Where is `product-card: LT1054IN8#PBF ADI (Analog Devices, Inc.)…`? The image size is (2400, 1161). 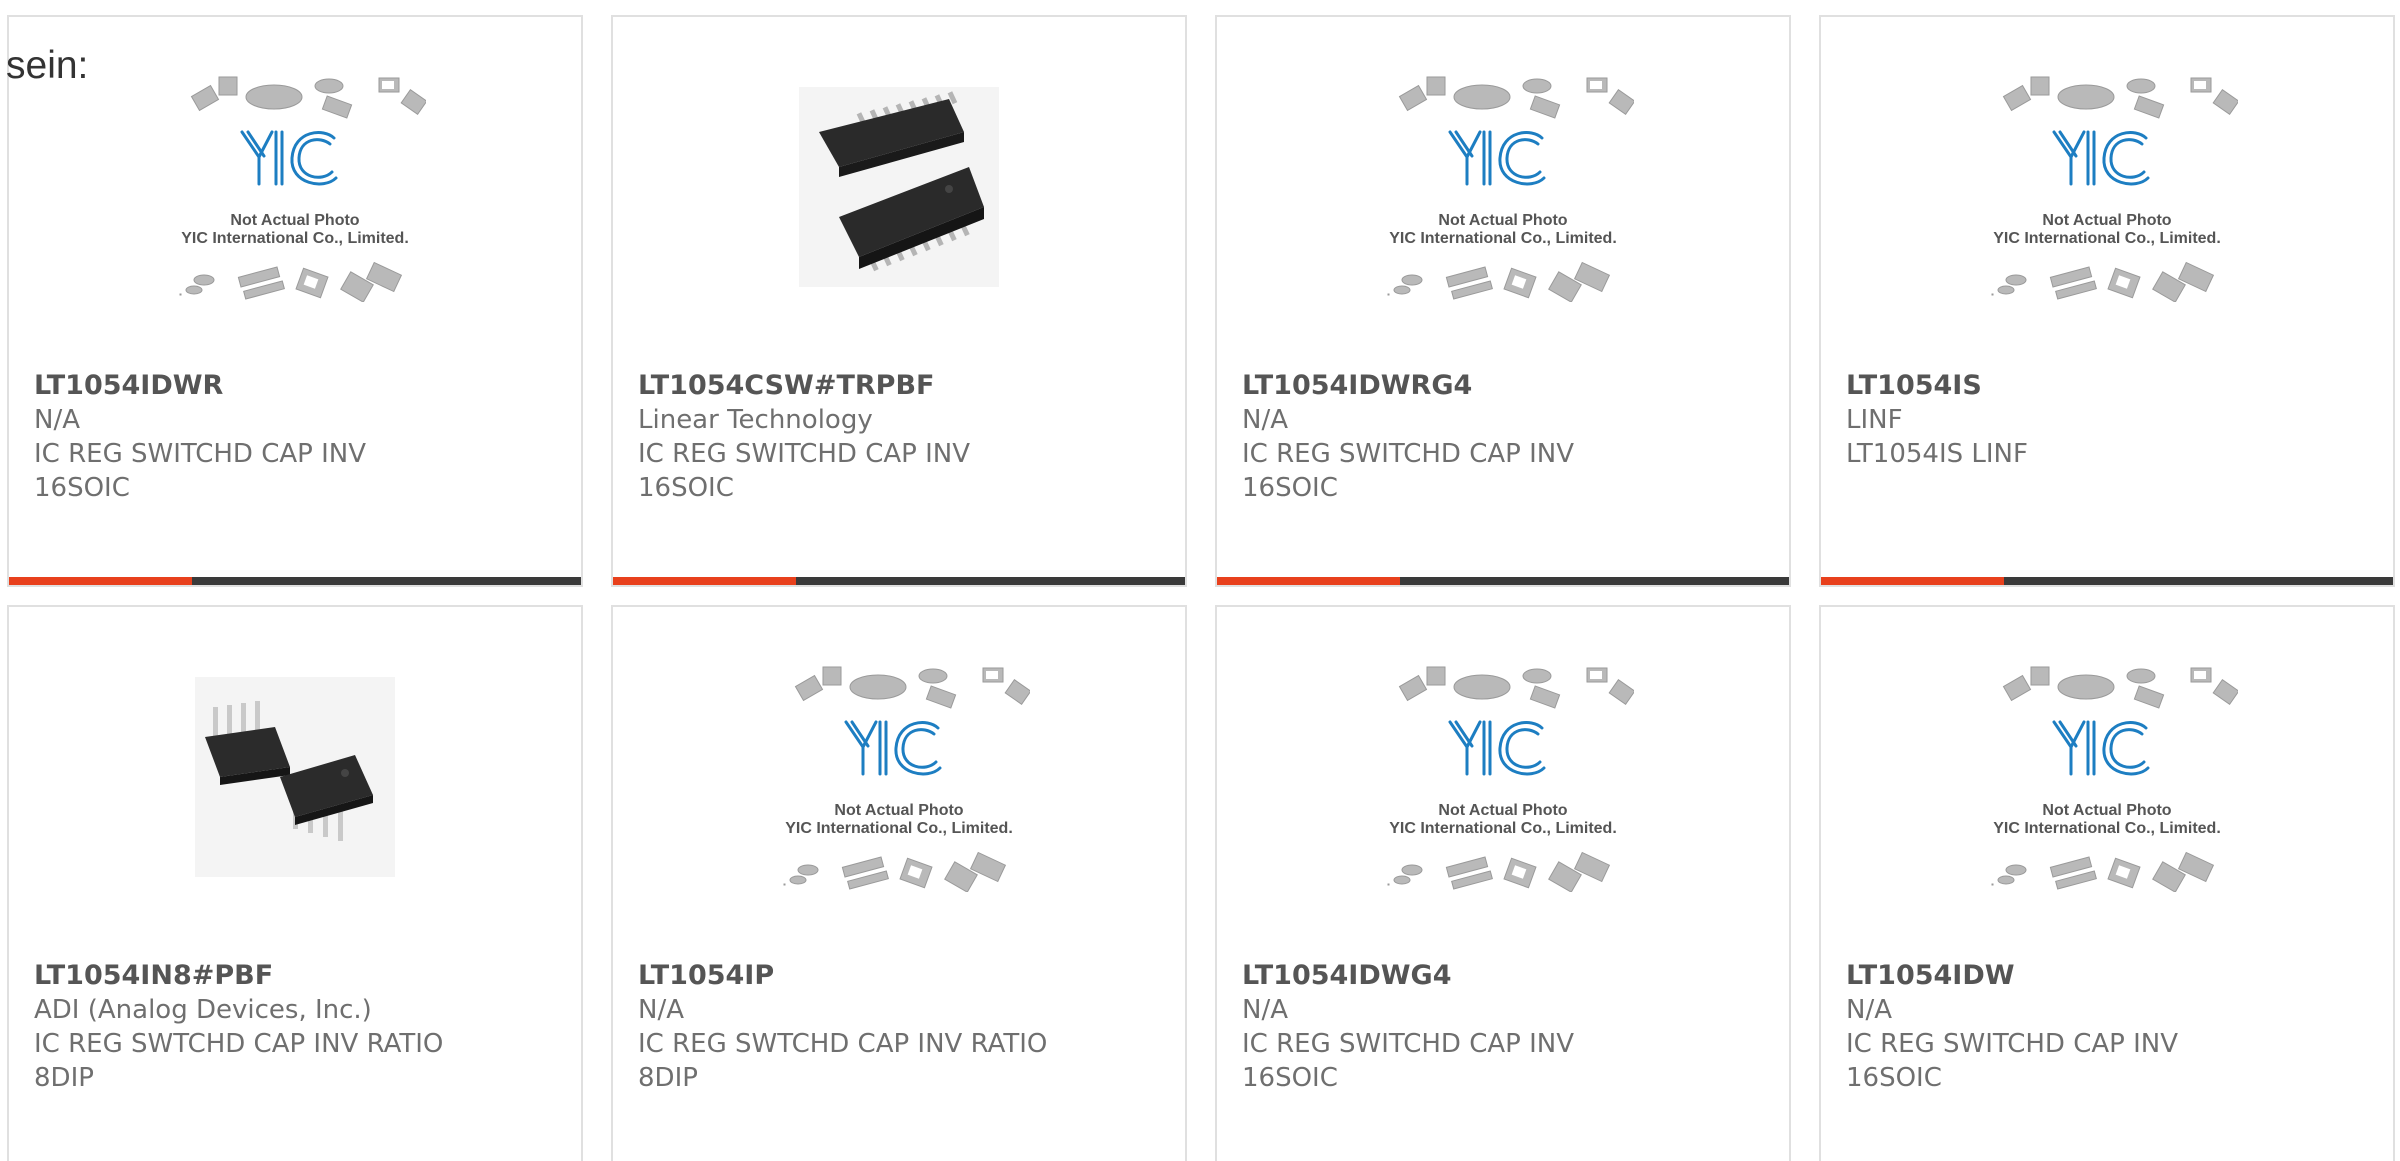 product-card: LT1054IN8#PBF ADI (Analog Devices, Inc.)… is located at coordinates (295, 883).